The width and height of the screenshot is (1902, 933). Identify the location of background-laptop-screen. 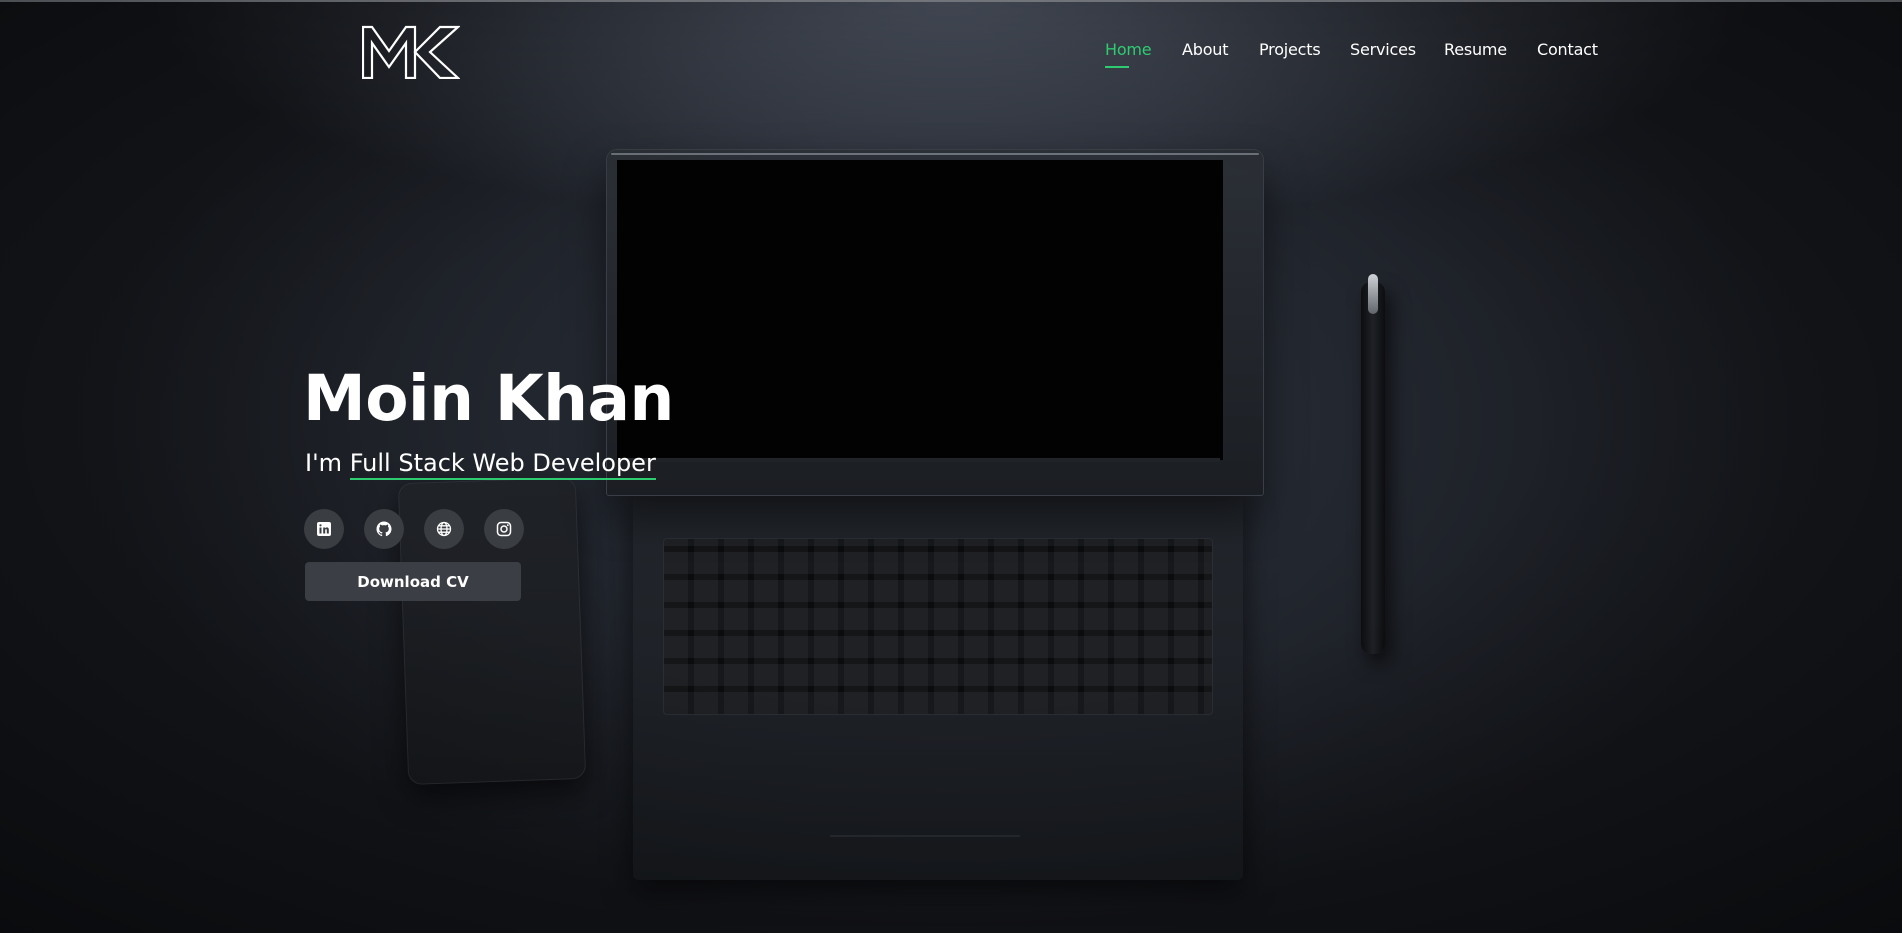
(920, 310).